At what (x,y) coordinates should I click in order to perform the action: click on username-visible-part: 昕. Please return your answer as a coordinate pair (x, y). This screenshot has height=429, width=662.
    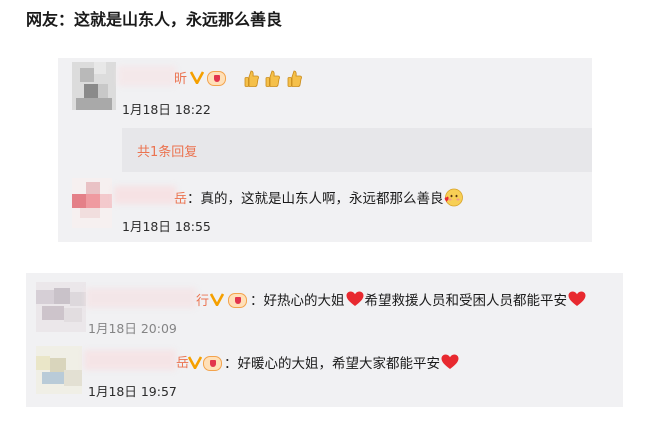
    Looking at the image, I should click on (181, 79).